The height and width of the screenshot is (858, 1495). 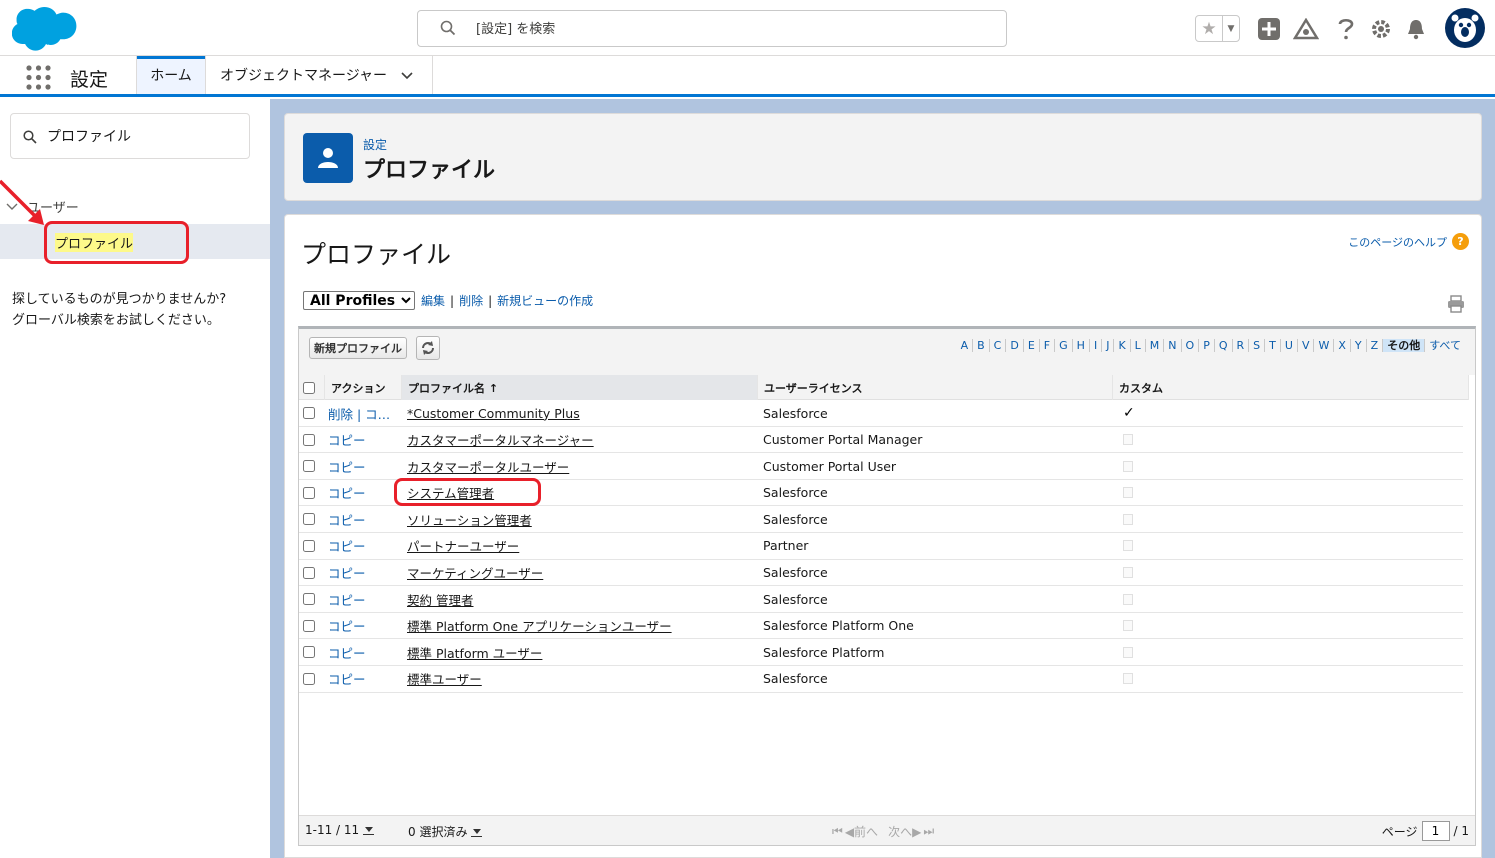 What do you see at coordinates (1096, 345) in the screenshot?
I see `alpha-filter-i: I` at bounding box center [1096, 345].